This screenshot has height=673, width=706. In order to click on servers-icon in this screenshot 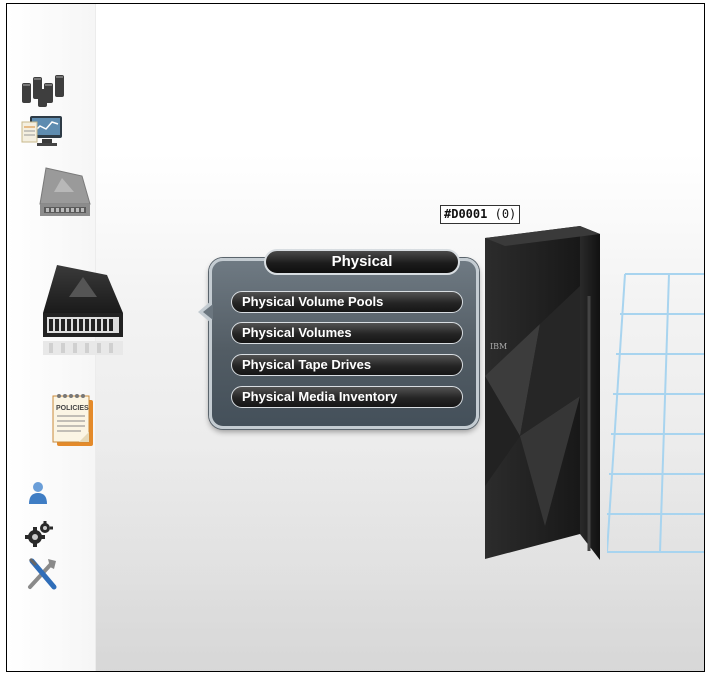, I will do `click(45, 90)`.